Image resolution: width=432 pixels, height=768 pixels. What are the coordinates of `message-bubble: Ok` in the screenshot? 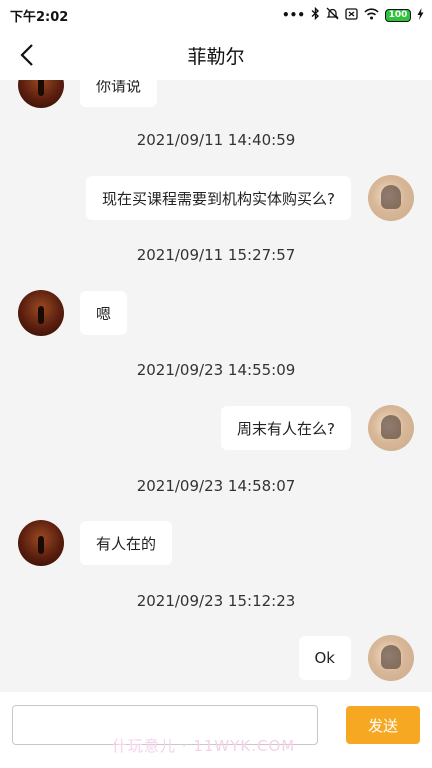 It's located at (324, 658).